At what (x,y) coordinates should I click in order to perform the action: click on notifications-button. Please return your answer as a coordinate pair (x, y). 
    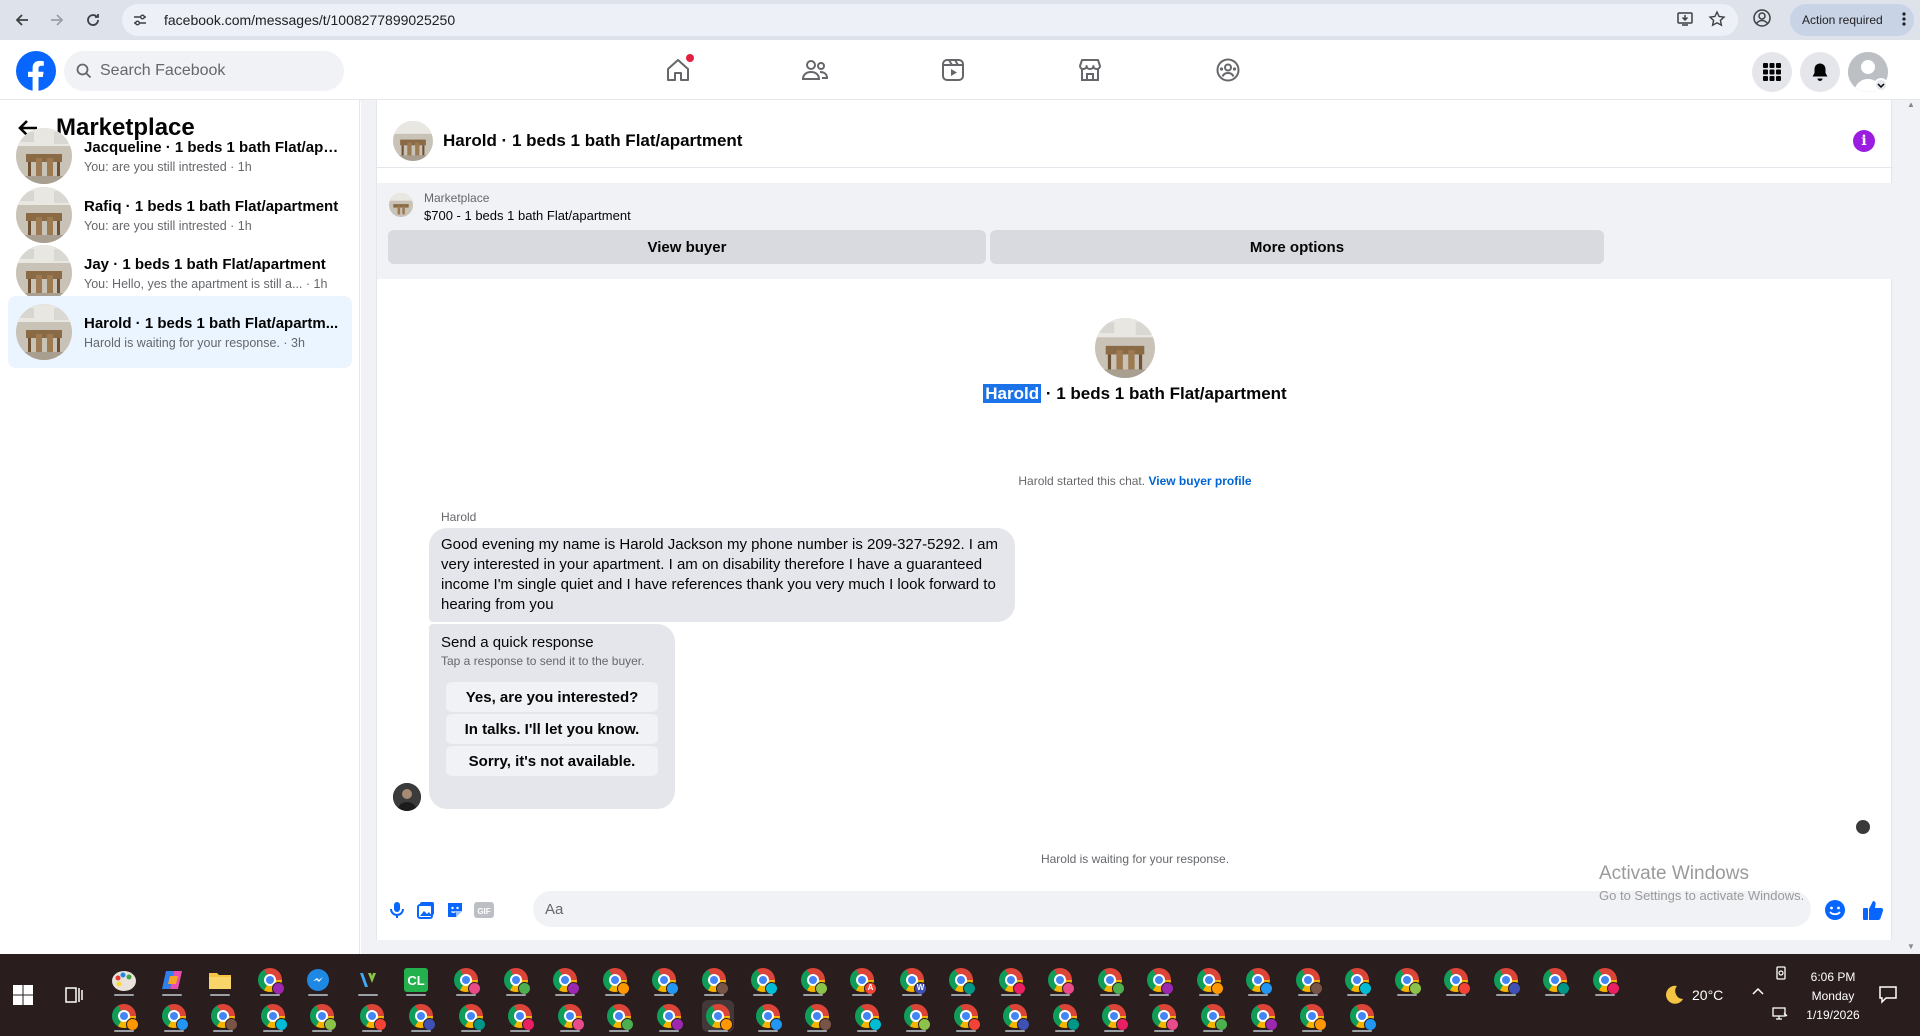
    Looking at the image, I should click on (1820, 72).